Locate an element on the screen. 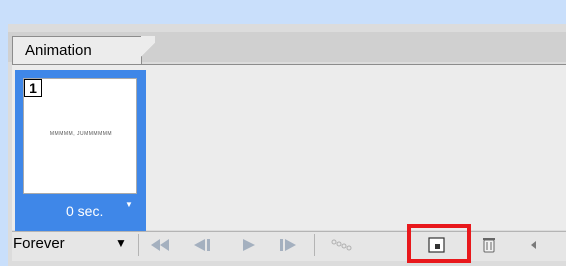 Image resolution: width=566 pixels, height=266 pixels. tab-animation-label: Animation is located at coordinates (58, 50).